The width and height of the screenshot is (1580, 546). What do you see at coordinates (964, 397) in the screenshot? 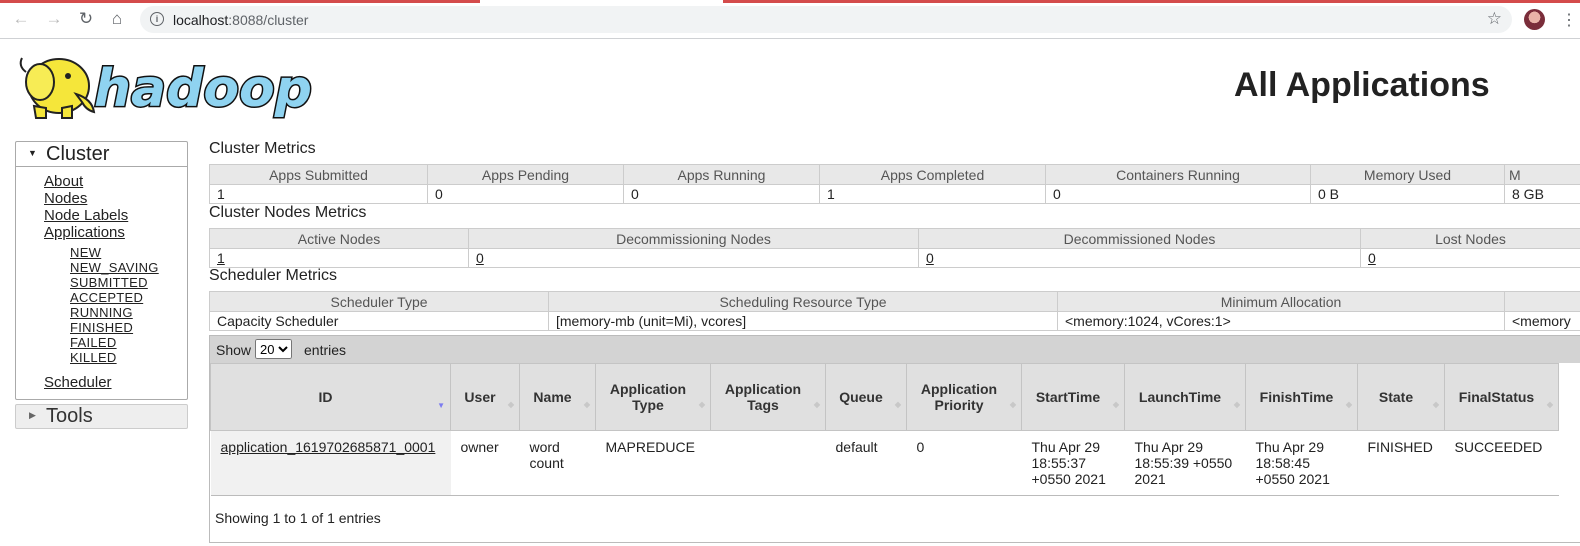
I see `column-header-application-priority: Application Priority ◆` at bounding box center [964, 397].